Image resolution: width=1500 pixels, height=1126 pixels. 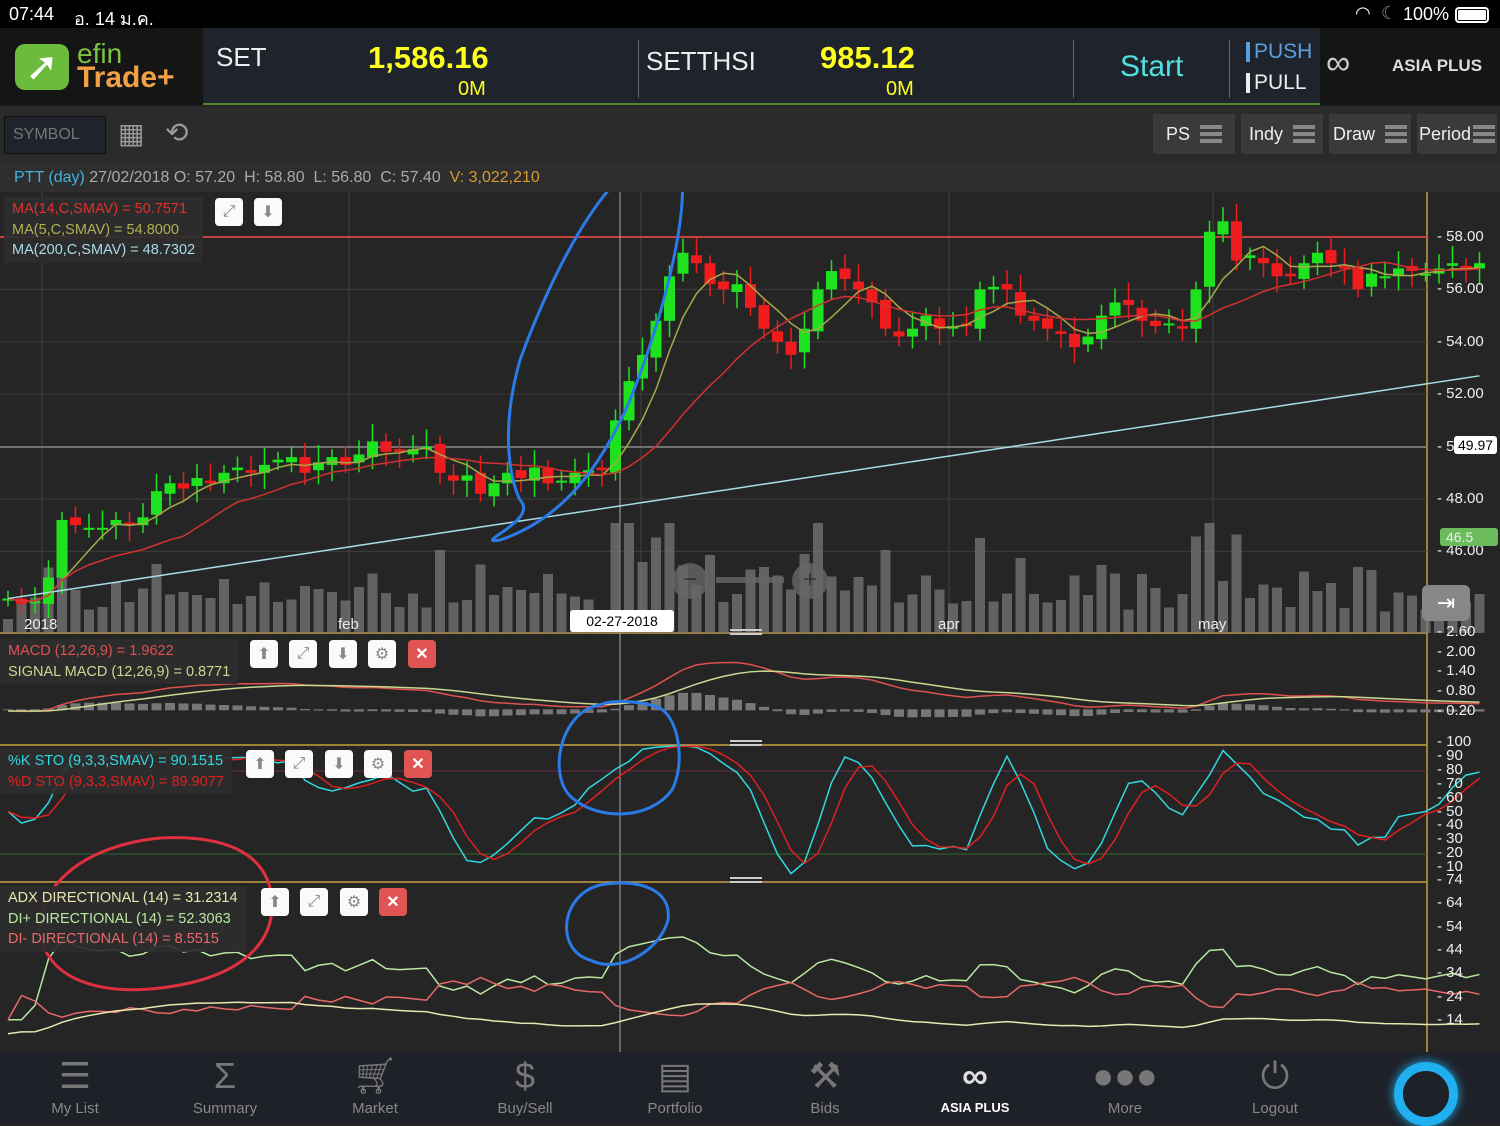 What do you see at coordinates (1450, 879) in the screenshot?
I see `adx-tick: - 74` at bounding box center [1450, 879].